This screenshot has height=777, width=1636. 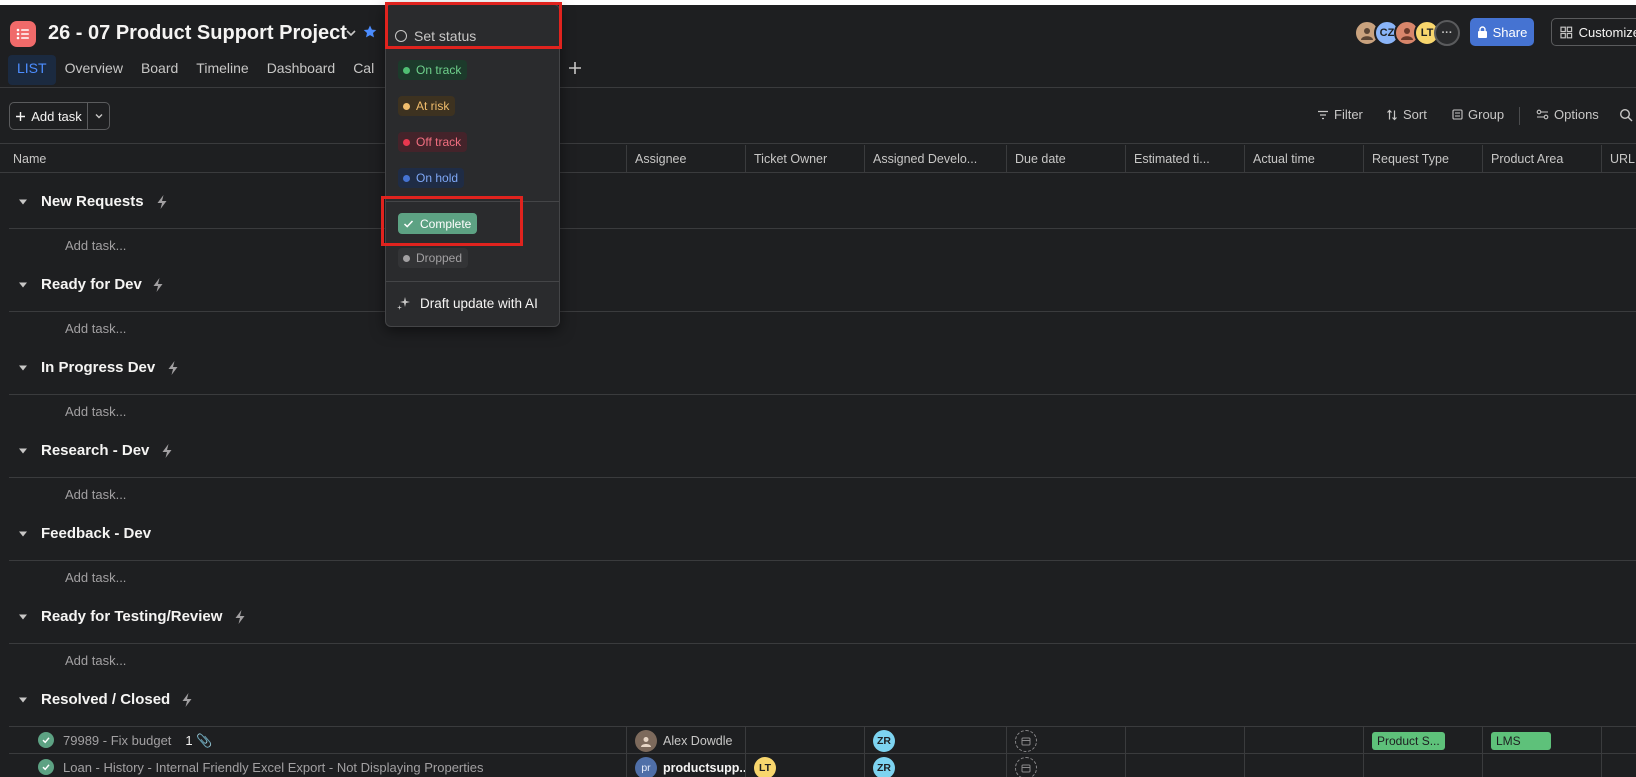 What do you see at coordinates (204, 740) in the screenshot?
I see `paperclip-icon: 📎` at bounding box center [204, 740].